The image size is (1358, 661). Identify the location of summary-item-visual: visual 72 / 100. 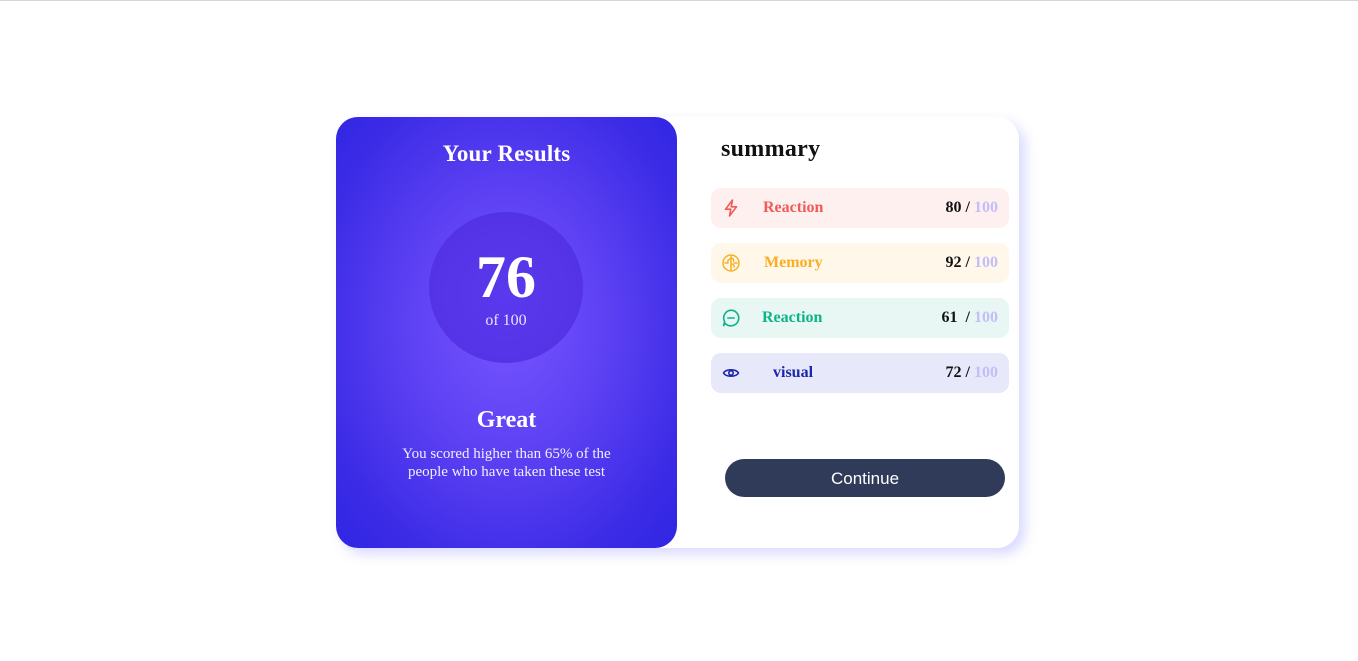
(860, 373).